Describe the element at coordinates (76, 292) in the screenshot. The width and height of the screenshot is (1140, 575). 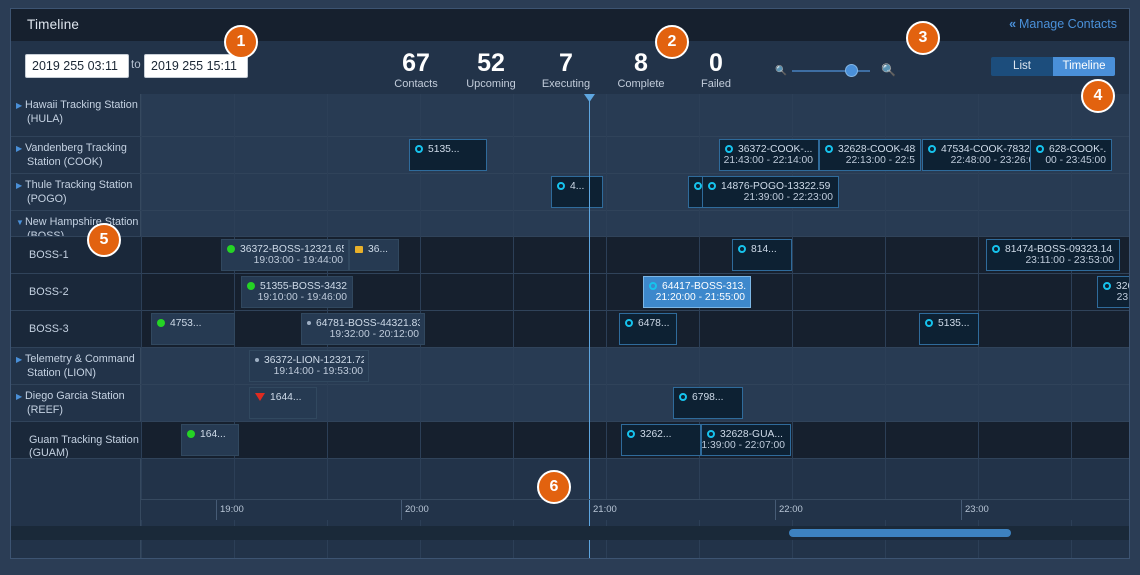
I see `station-row-boss-2: BOSS-2` at that location.